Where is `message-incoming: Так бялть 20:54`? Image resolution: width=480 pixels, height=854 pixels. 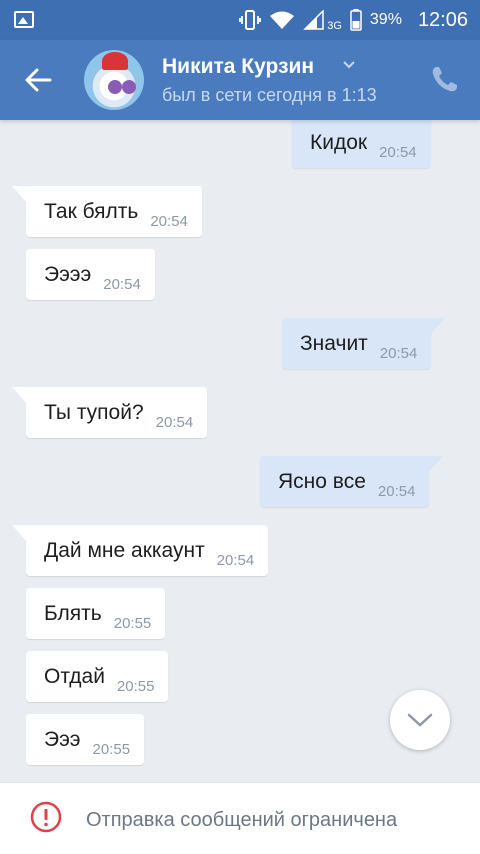 message-incoming: Так бялть 20:54 is located at coordinates (107, 211).